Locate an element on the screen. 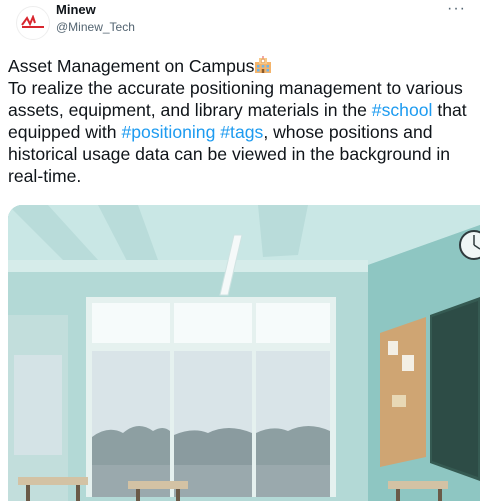  school-building-icon is located at coordinates (263, 64).